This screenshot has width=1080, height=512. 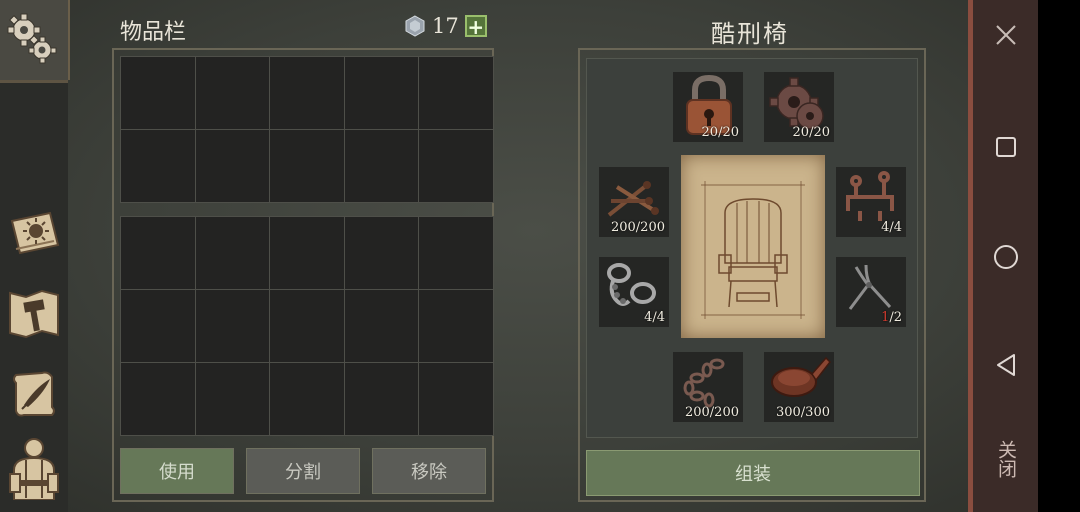 I want to click on ingredient-slot-chain: 200/200, so click(x=708, y=387).